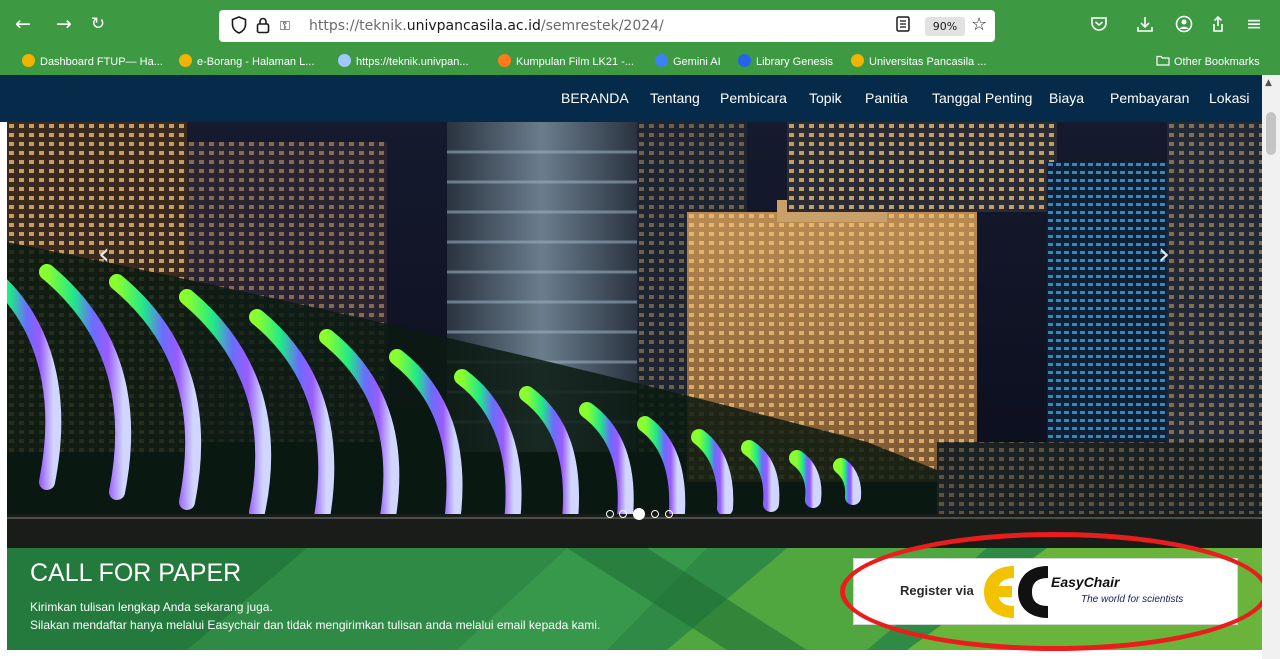 This screenshot has width=1280, height=659. Describe the element at coordinates (785, 62) in the screenshot. I see `bookmark-item: Library Genesis` at that location.